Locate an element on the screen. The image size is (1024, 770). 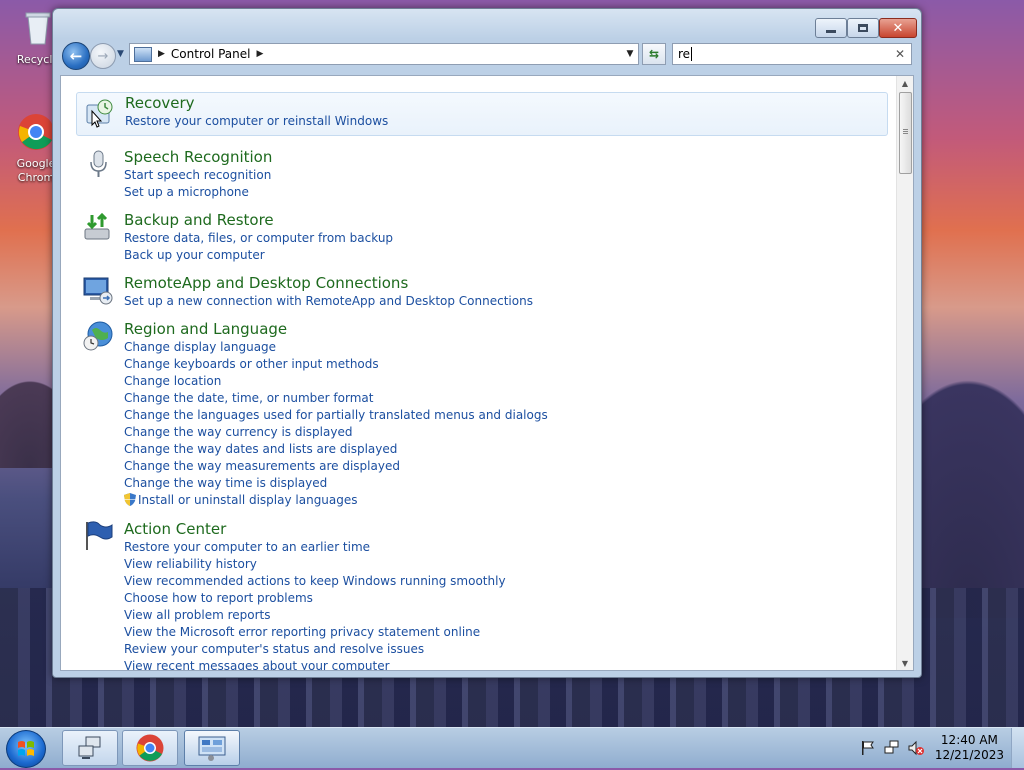
globe-clock-icon is located at coordinates (98, 336).